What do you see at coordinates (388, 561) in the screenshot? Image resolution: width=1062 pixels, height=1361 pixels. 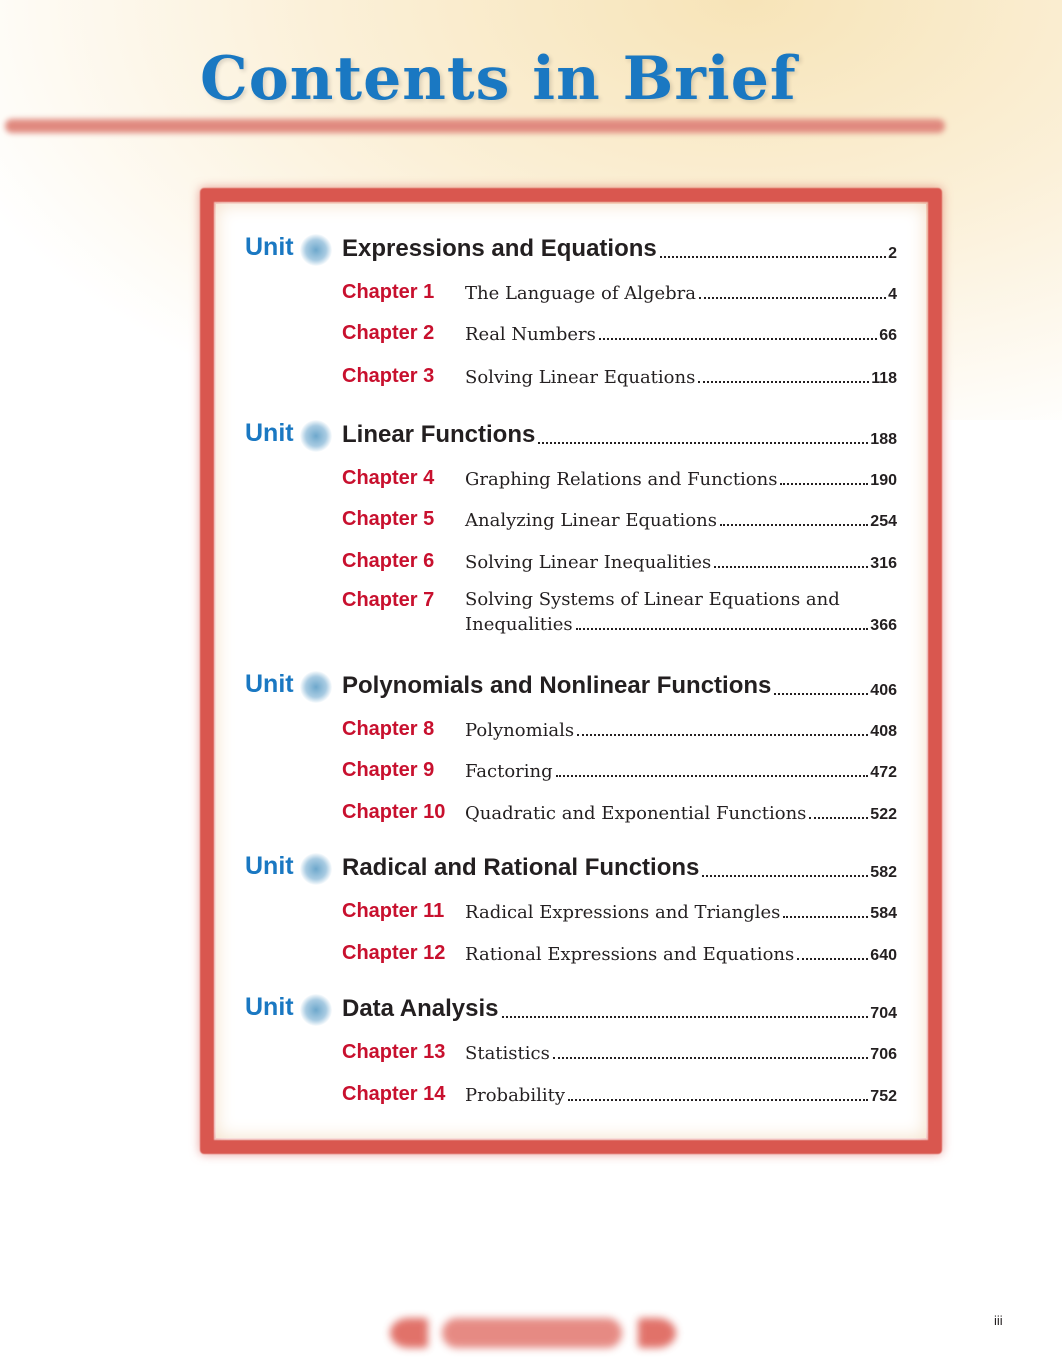 I see `chapter-label: Chapter 6` at bounding box center [388, 561].